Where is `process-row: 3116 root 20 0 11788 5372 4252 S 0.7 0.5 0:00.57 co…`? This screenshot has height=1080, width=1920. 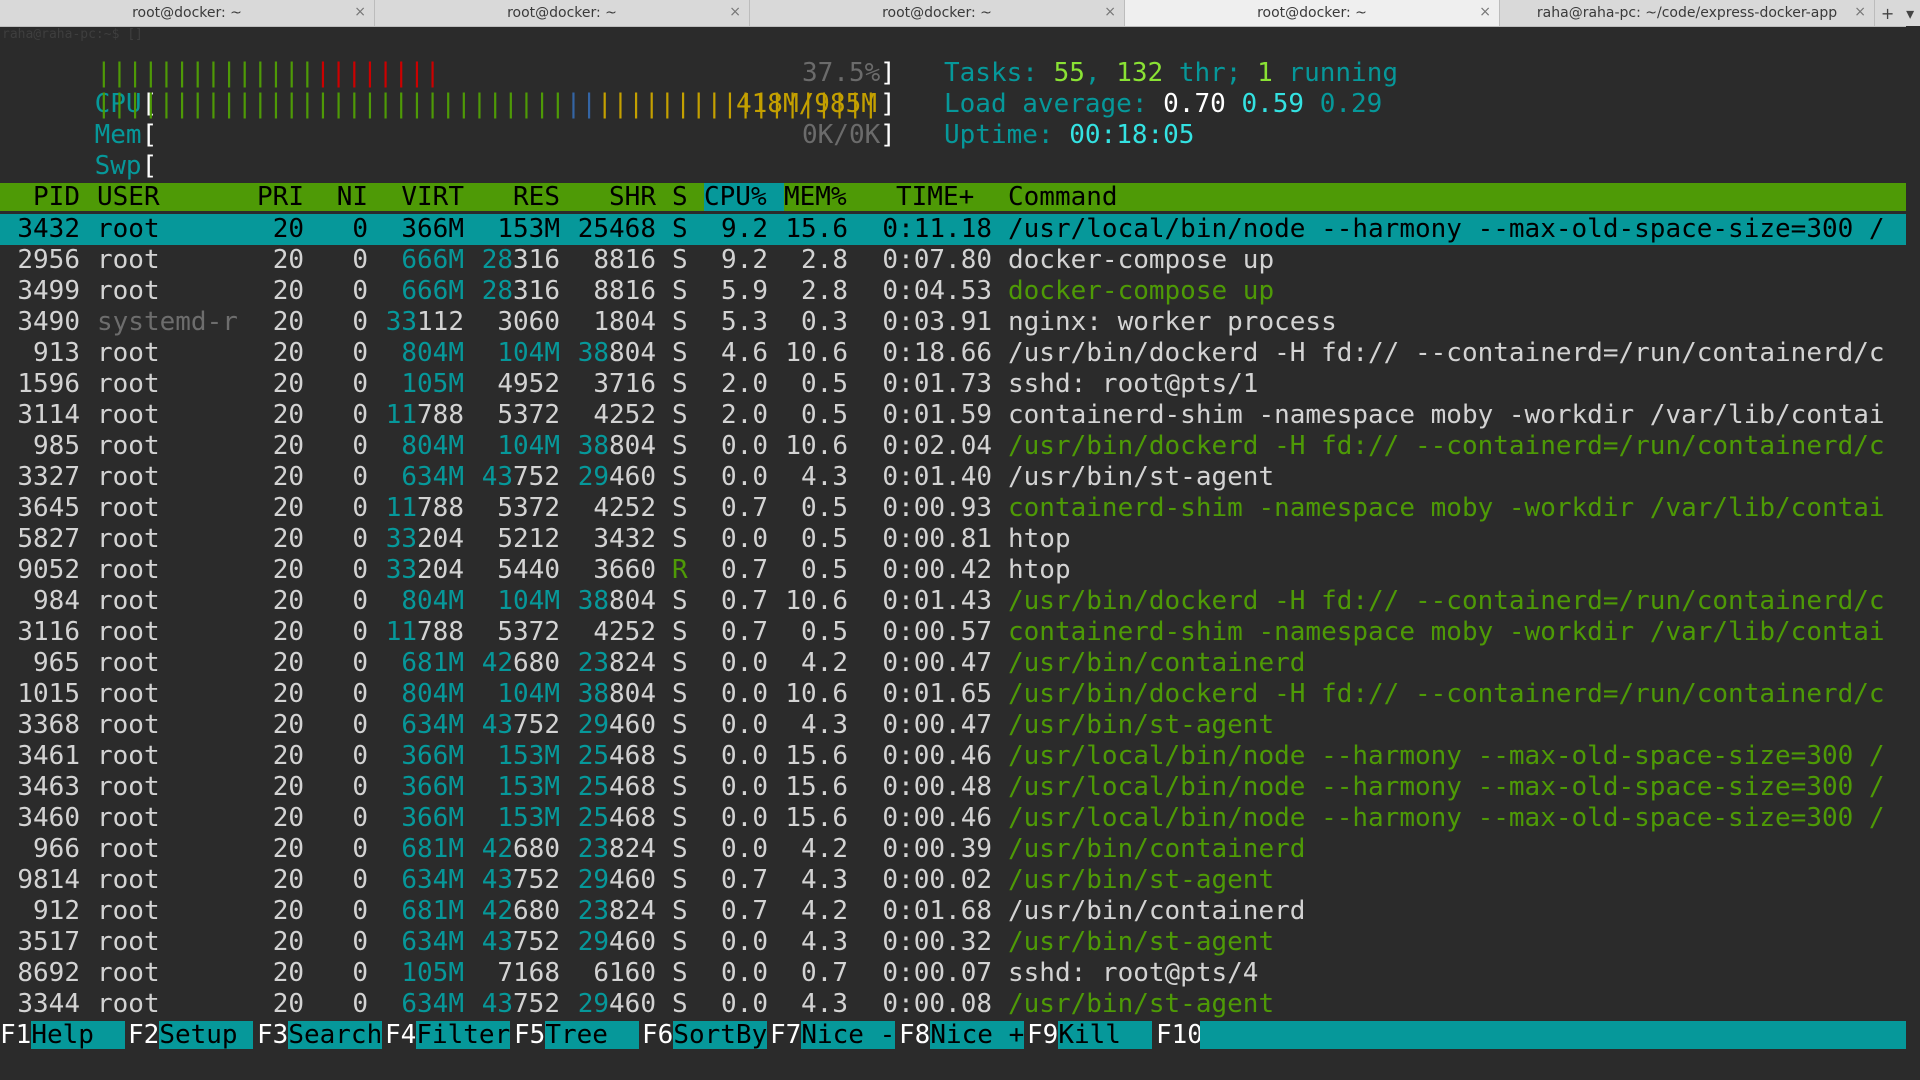
process-row: 3116 root 20 0 11788 5372 4252 S 0.7 0.5 0:00.57 co… is located at coordinates (953, 632).